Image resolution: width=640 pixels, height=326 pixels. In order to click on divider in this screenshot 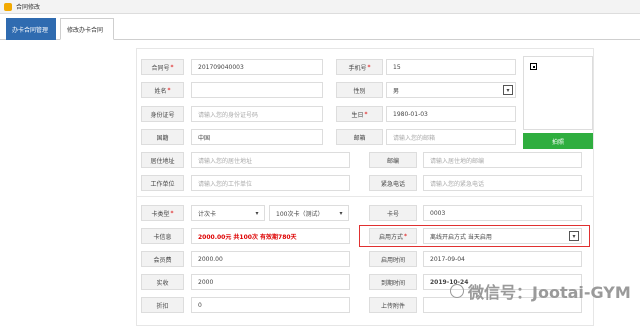, I will do `click(365, 196)`.